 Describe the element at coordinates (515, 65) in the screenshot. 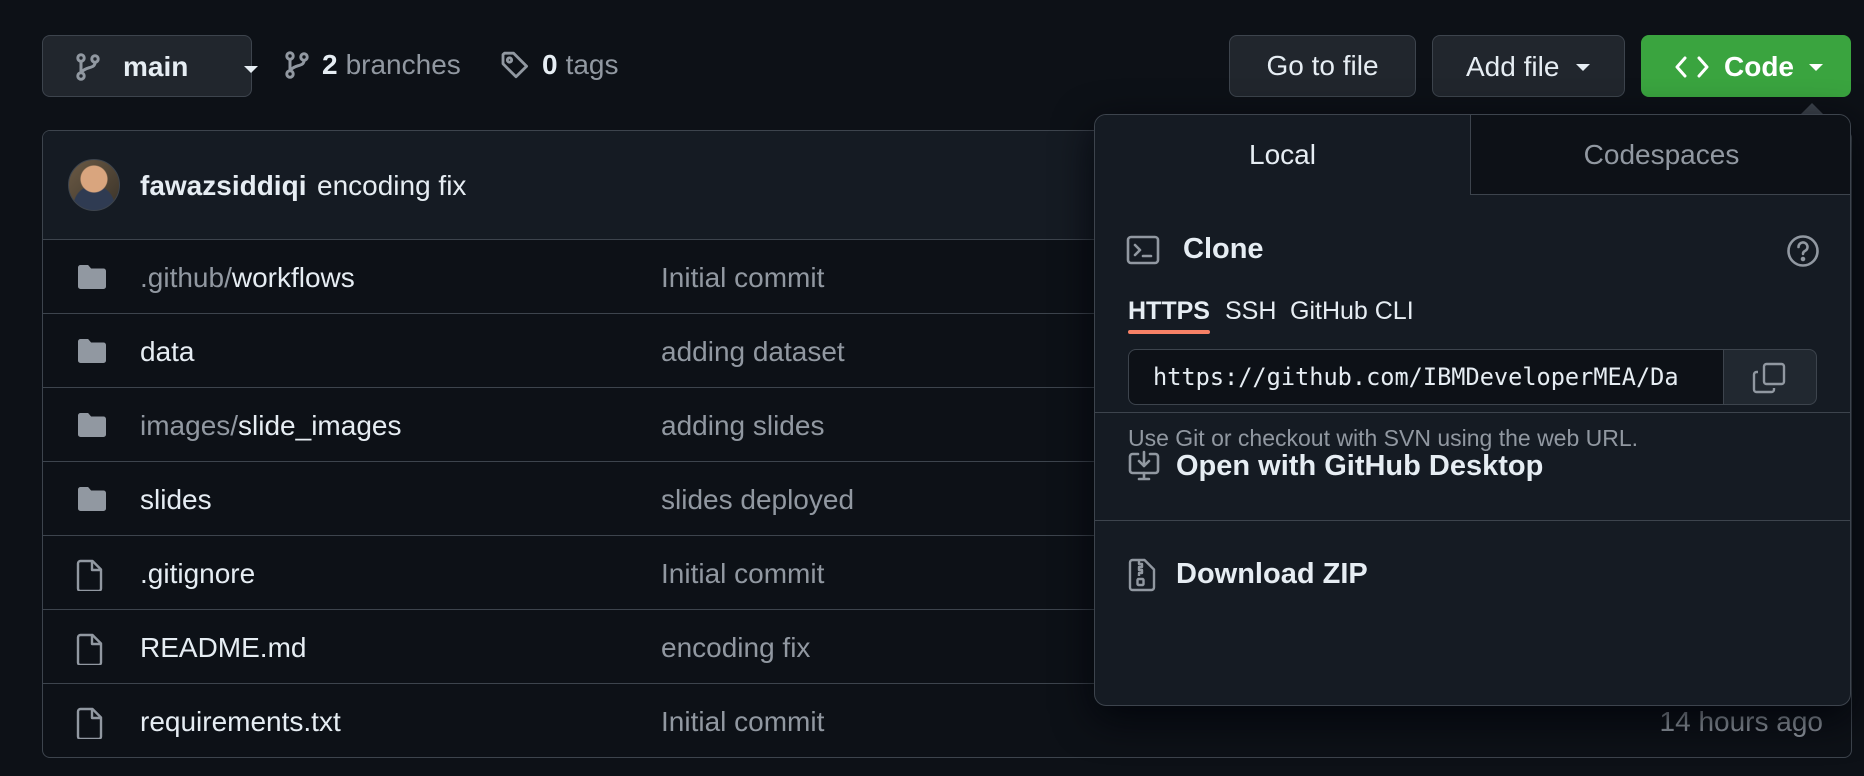

I see `tag-icon` at that location.